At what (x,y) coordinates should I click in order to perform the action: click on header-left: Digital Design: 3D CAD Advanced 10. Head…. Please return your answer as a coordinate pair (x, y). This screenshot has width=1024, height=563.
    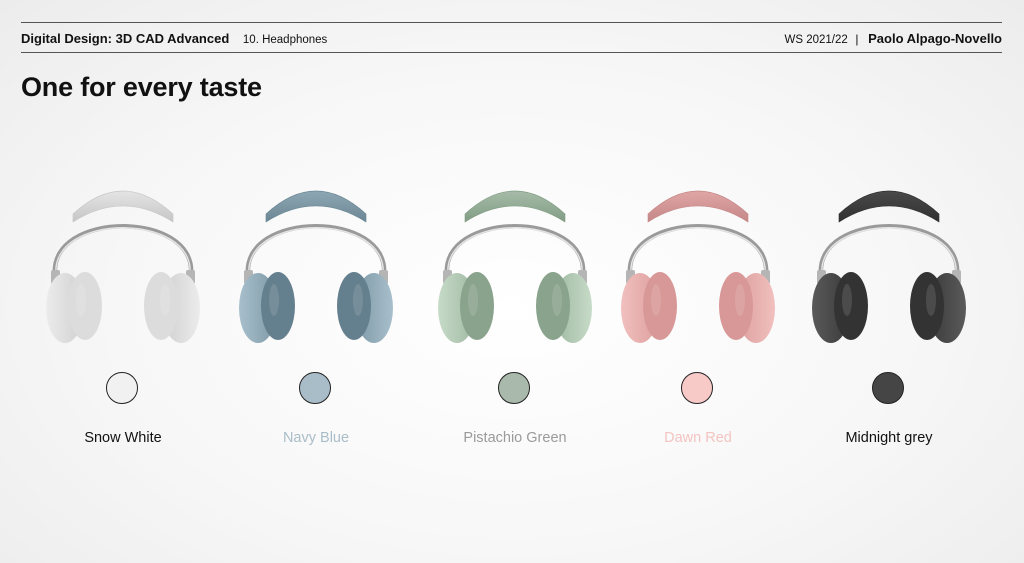
    Looking at the image, I should click on (174, 38).